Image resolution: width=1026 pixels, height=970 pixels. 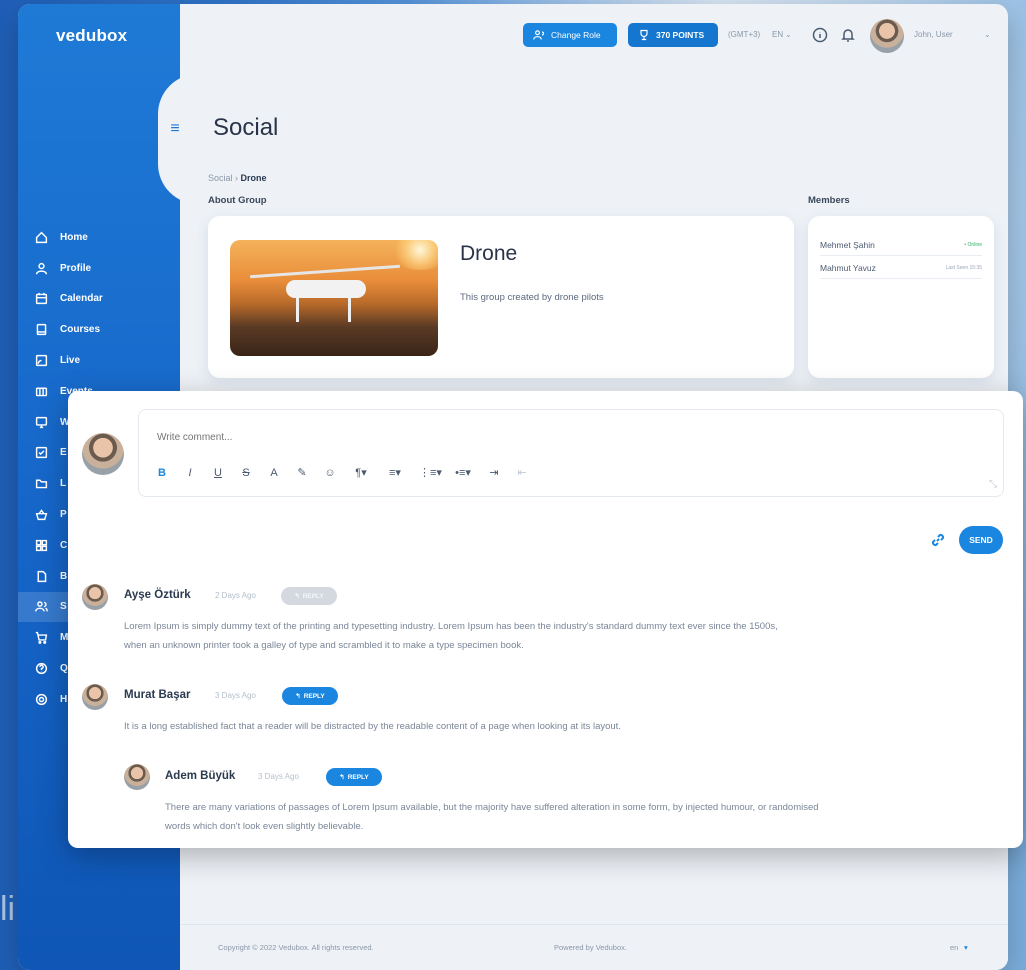 What do you see at coordinates (981, 540) in the screenshot?
I see `send-button: SEND` at bounding box center [981, 540].